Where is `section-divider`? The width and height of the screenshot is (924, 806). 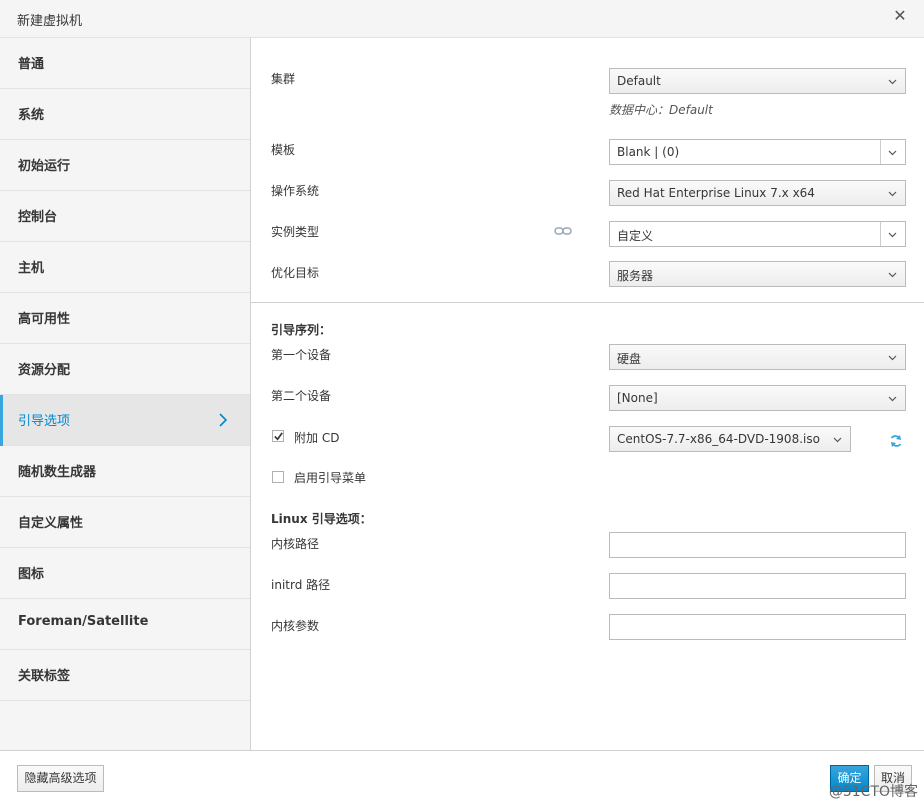
section-divider is located at coordinates (587, 302).